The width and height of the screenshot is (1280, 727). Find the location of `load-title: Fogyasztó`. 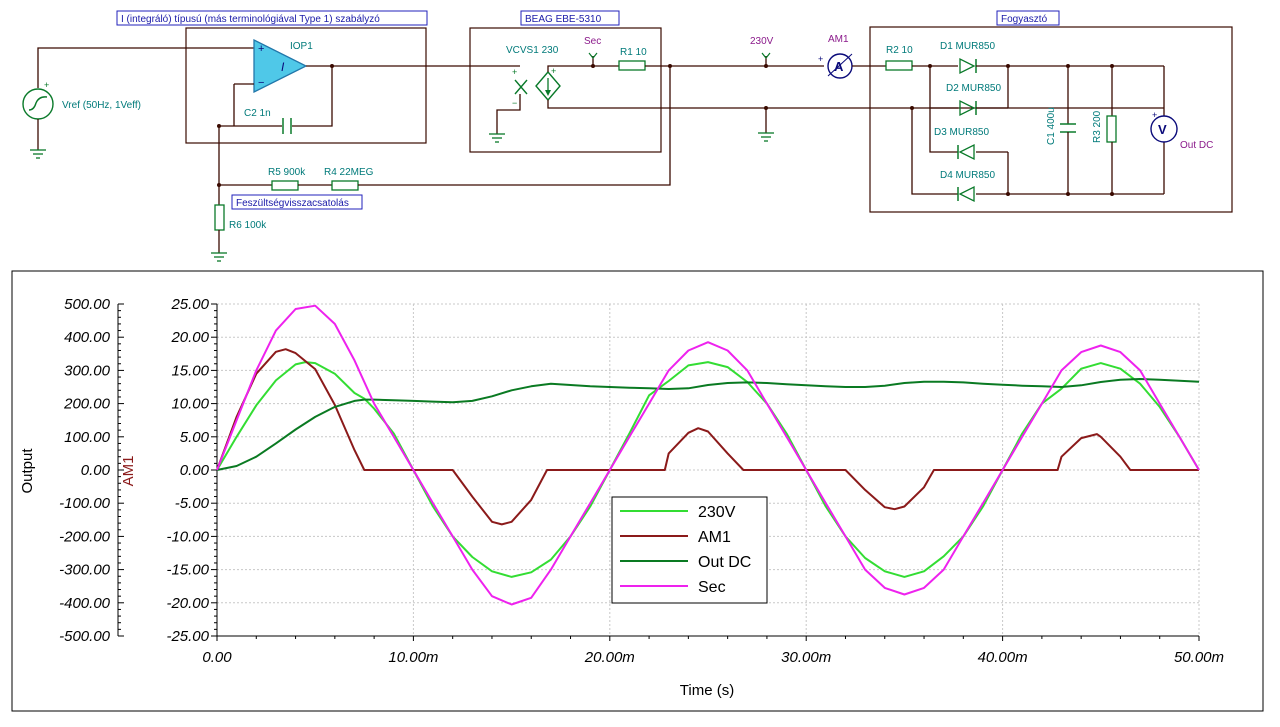

load-title: Fogyasztó is located at coordinates (1024, 19).